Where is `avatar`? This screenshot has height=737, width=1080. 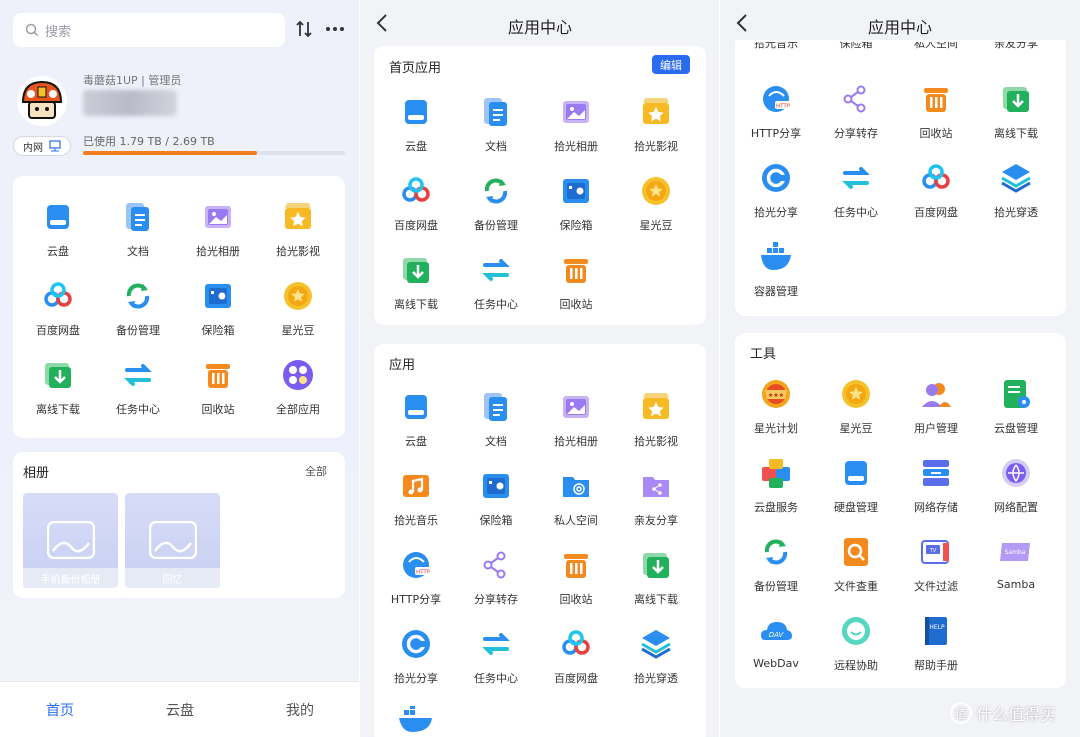 avatar is located at coordinates (42, 101).